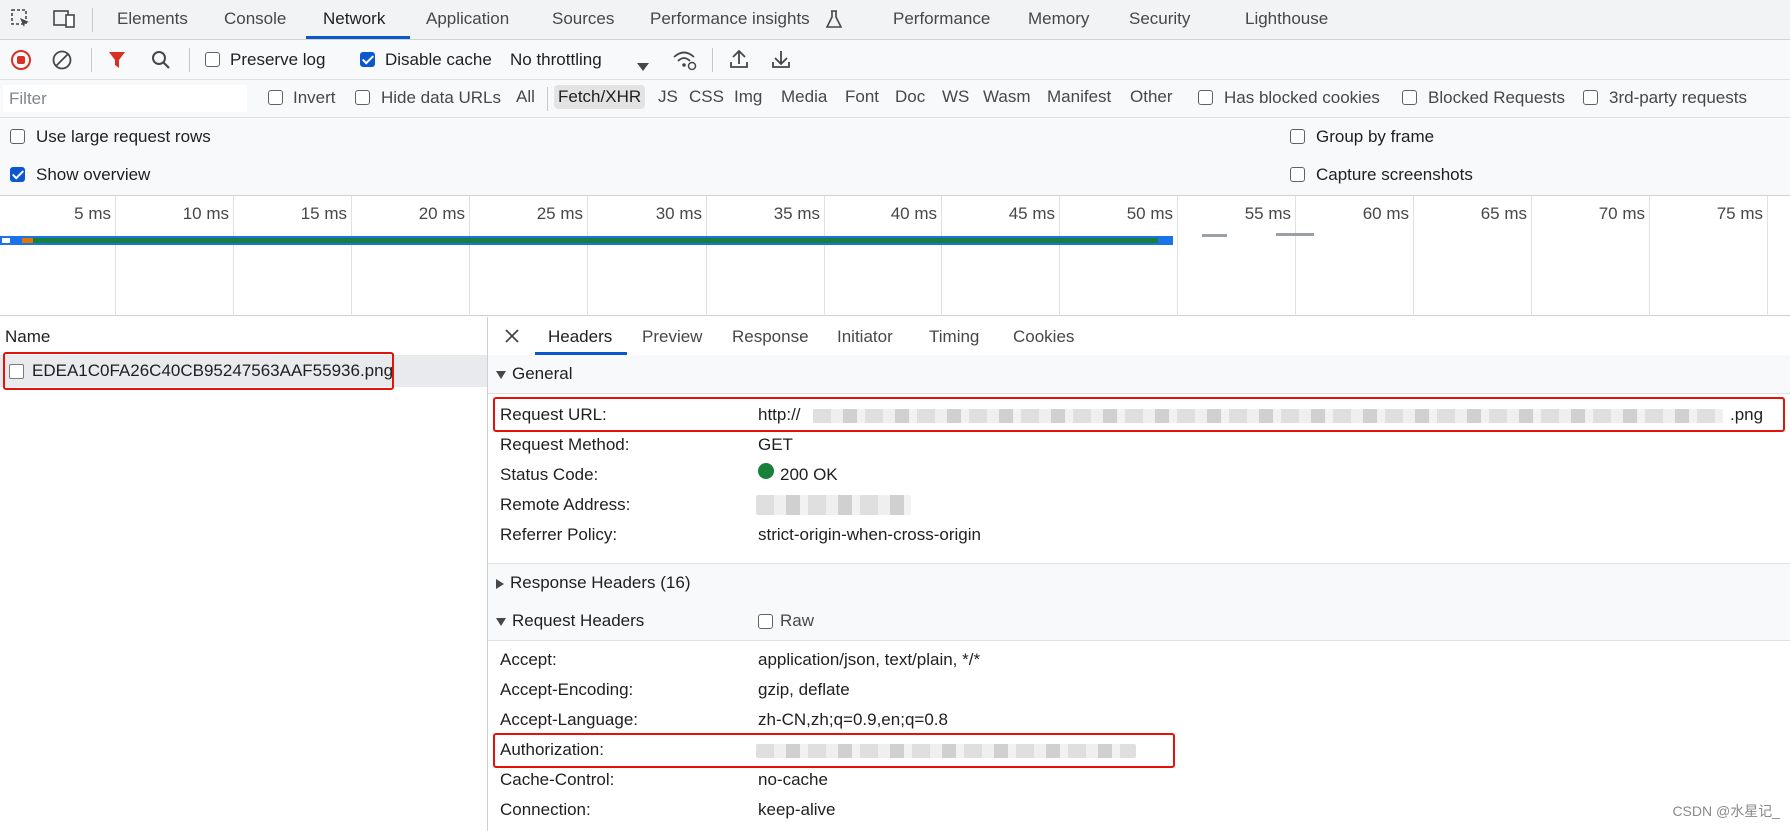  Describe the element at coordinates (941, 19) in the screenshot. I see `tab-performance: Performance` at that location.